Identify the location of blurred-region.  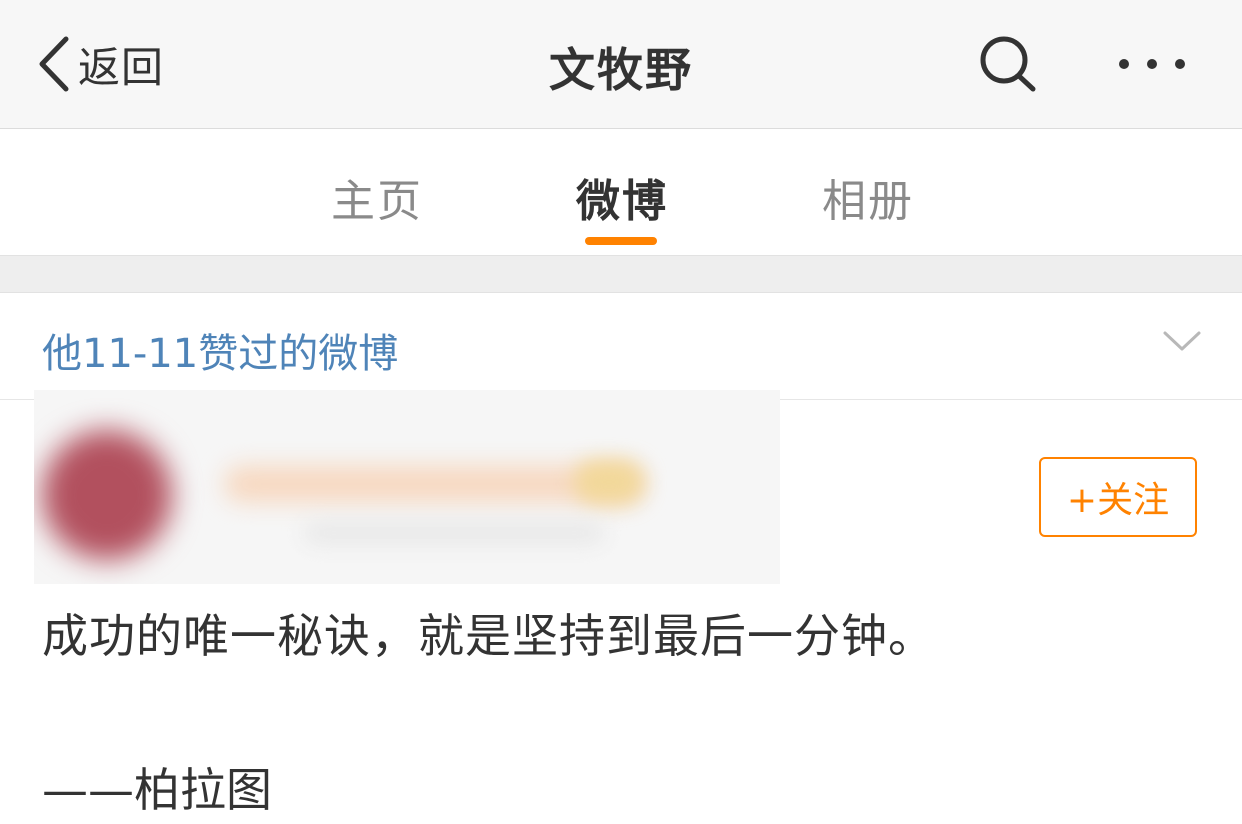
(407, 487).